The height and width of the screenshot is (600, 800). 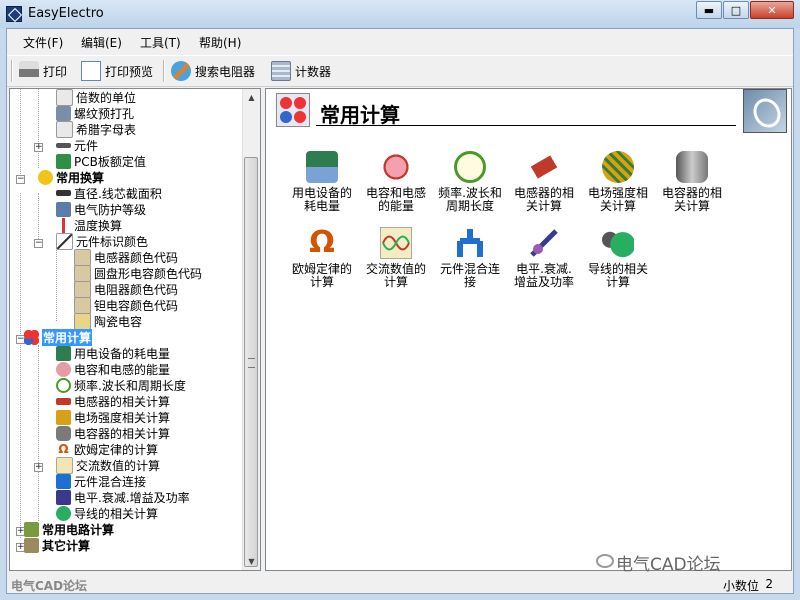 I want to click on tree-node: 直径.线芯截面积, so click(x=109, y=193).